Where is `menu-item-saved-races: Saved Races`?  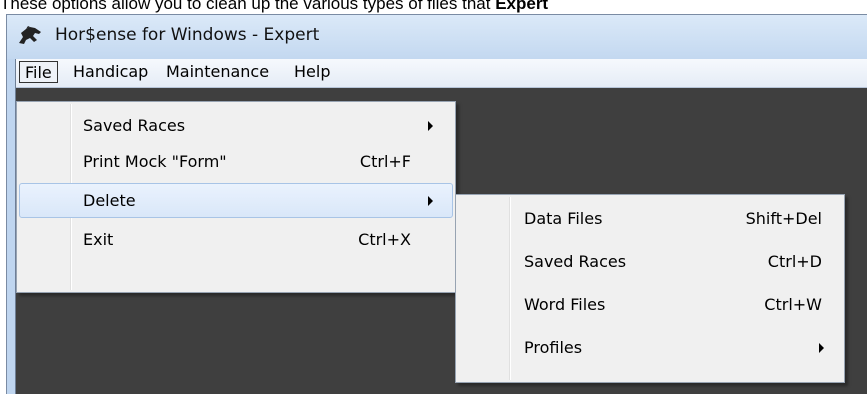
menu-item-saved-races: Saved Races is located at coordinates (236, 125).